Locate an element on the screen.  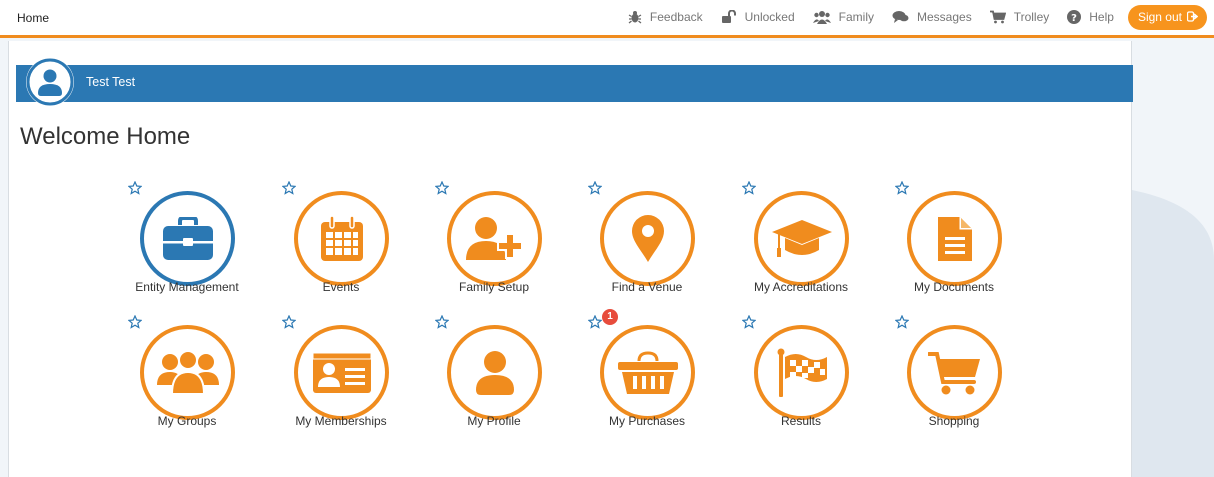
notification-badge: 1 is located at coordinates (610, 317).